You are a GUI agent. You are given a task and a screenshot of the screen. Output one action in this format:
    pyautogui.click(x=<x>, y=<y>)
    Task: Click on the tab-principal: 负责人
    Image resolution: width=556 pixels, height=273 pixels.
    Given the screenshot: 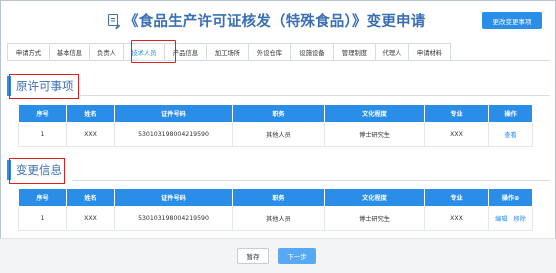 What is the action you would take?
    pyautogui.click(x=106, y=51)
    